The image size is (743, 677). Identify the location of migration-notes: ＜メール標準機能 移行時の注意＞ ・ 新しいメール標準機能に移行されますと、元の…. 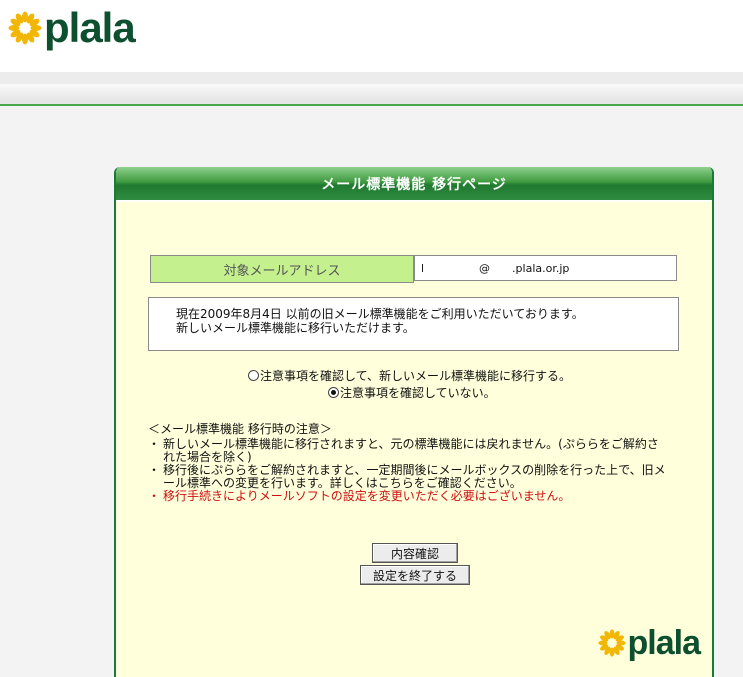
(408, 463).